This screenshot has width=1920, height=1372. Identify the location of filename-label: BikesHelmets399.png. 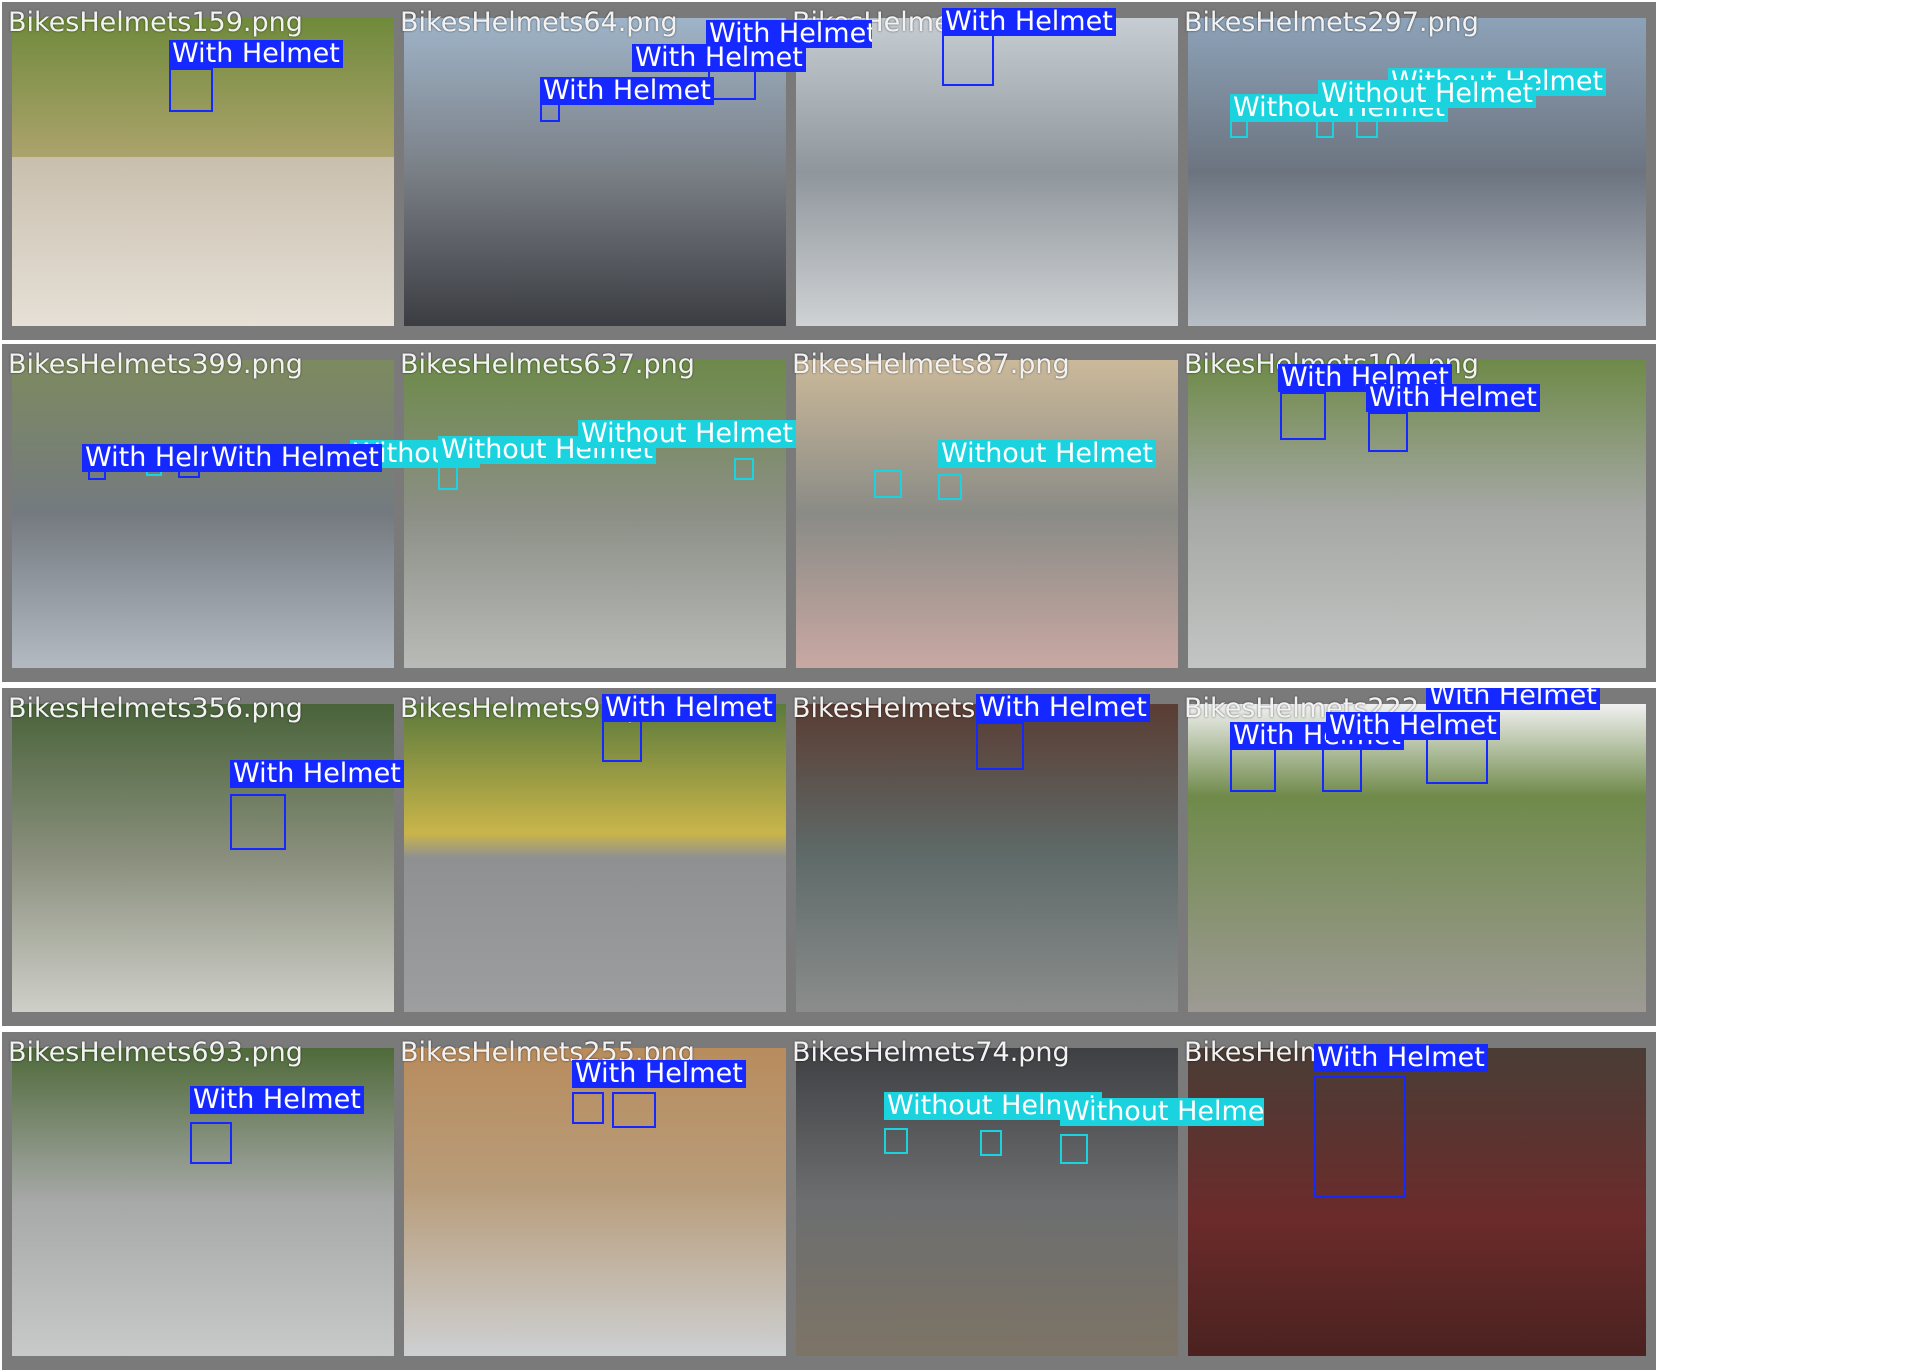
(155, 364).